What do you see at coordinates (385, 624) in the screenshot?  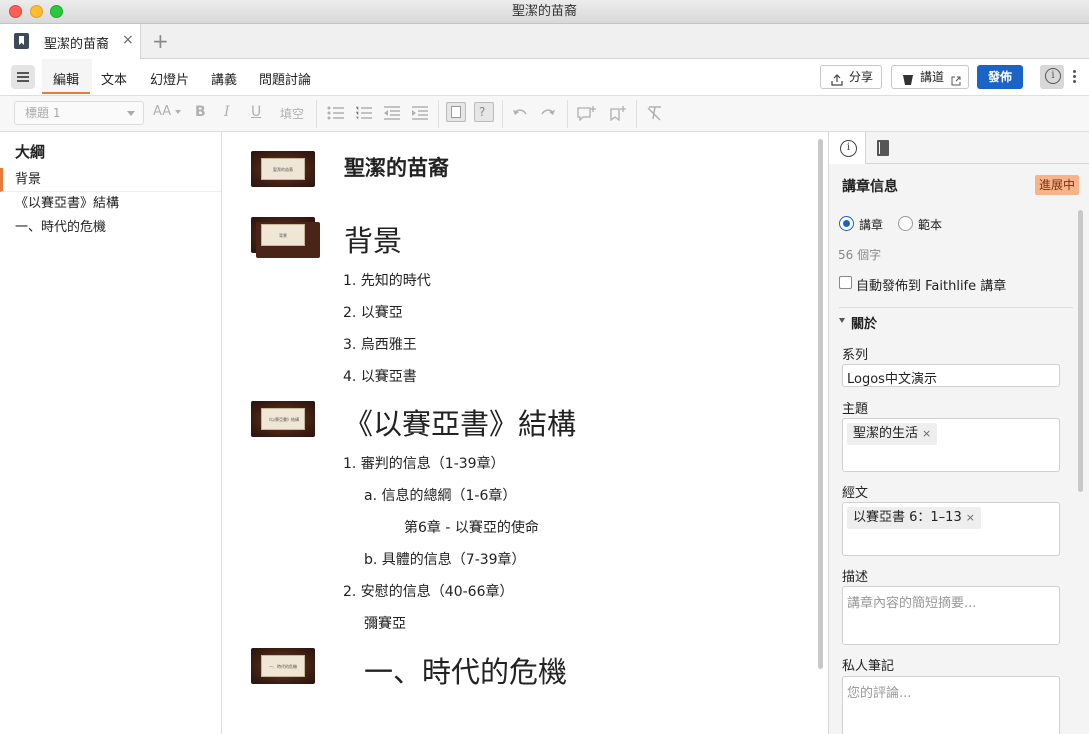 I see `list-item: 彌賽亞` at bounding box center [385, 624].